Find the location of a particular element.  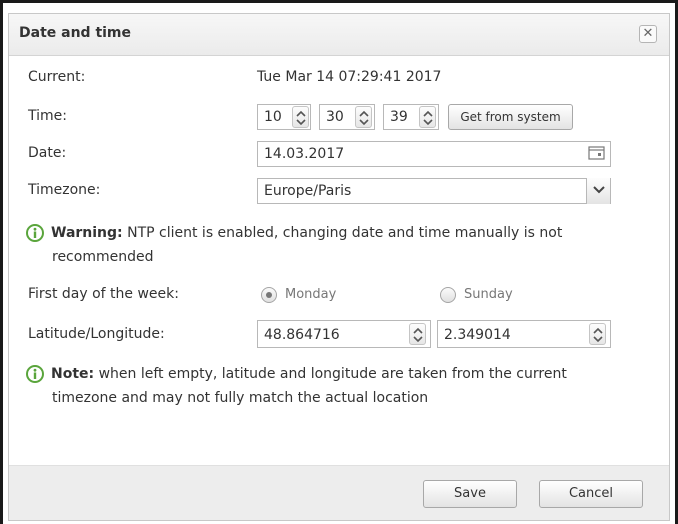

timezone-value: Europe/Paris is located at coordinates (308, 191).